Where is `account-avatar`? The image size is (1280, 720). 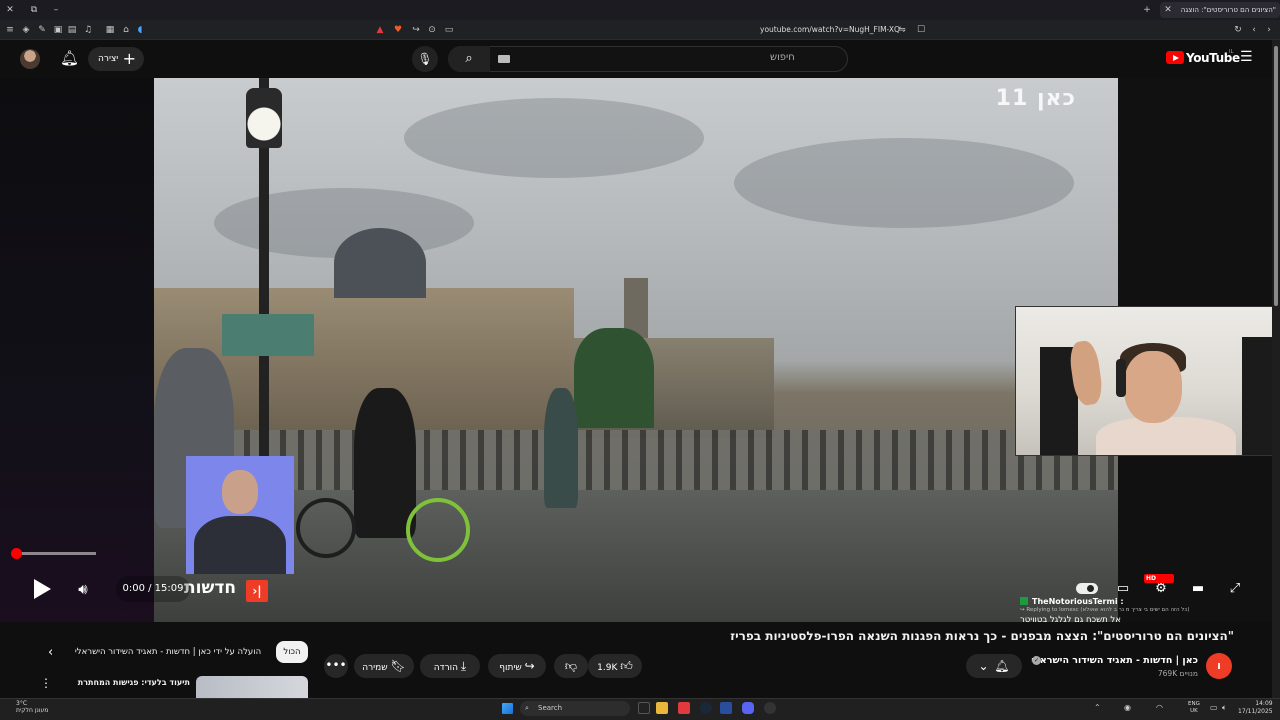 account-avatar is located at coordinates (30, 59).